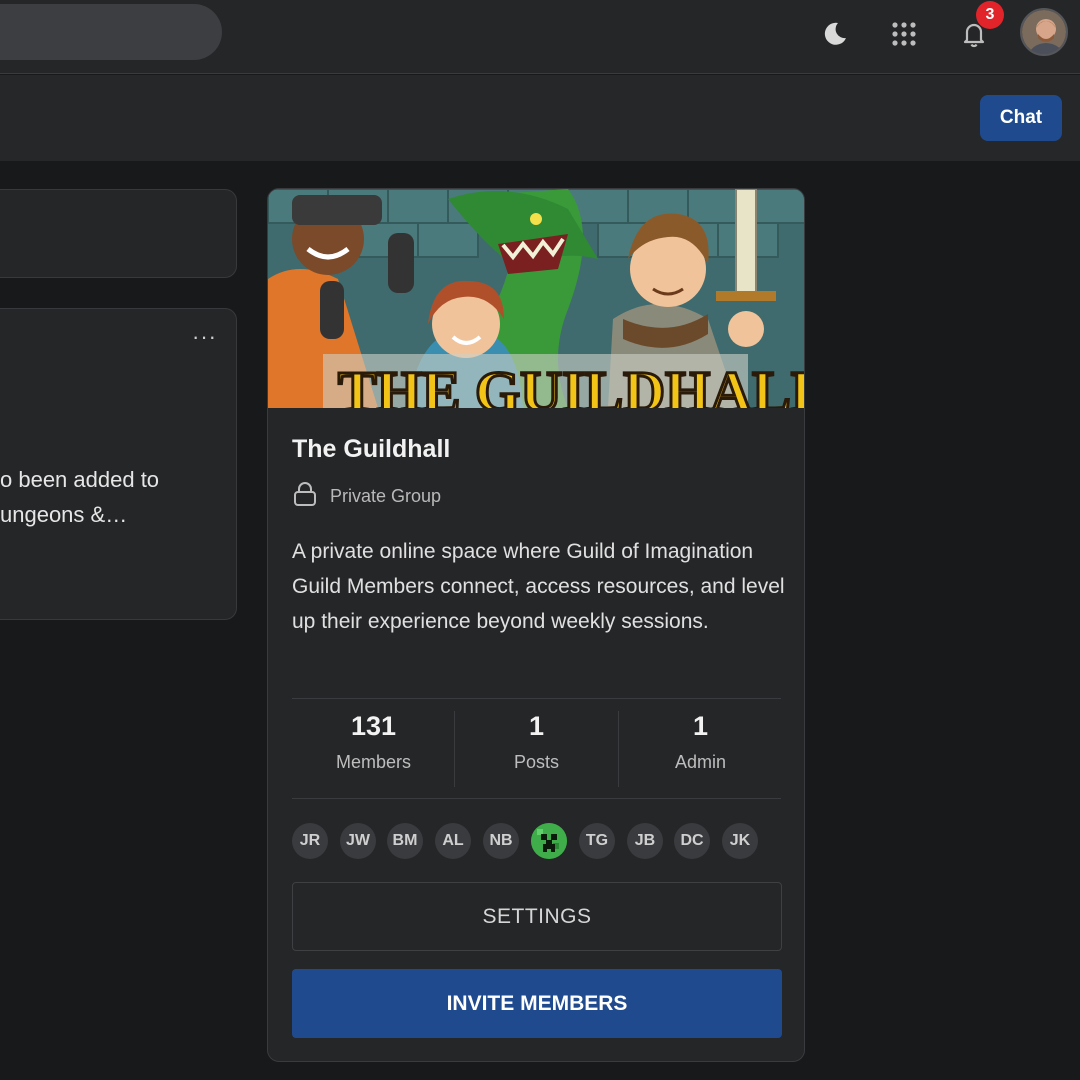 The width and height of the screenshot is (1080, 1080). I want to click on banner-title: THE GUILDHALL, so click(571, 383).